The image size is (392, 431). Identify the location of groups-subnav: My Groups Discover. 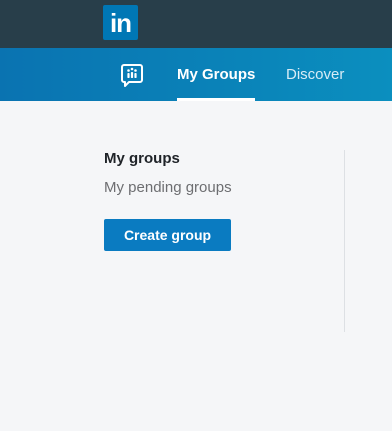
(196, 74).